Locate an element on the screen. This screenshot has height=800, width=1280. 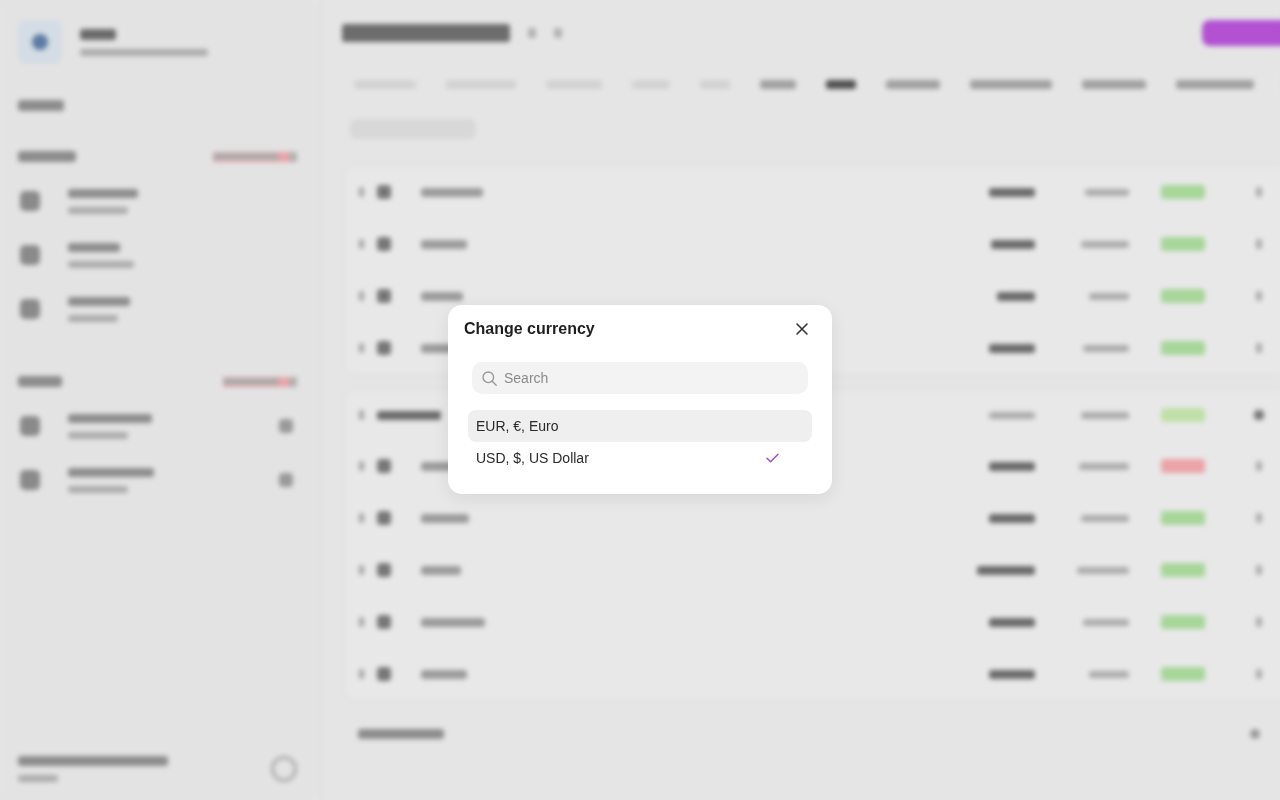
currency-option: EUR, €, Euro is located at coordinates (640, 426).